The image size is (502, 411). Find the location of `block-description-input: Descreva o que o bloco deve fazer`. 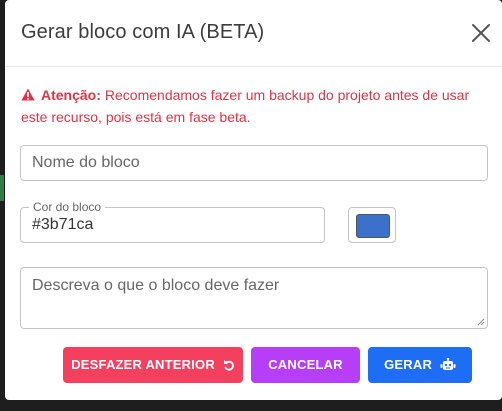

block-description-input: Descreva o que o bloco deve fazer is located at coordinates (254, 298).